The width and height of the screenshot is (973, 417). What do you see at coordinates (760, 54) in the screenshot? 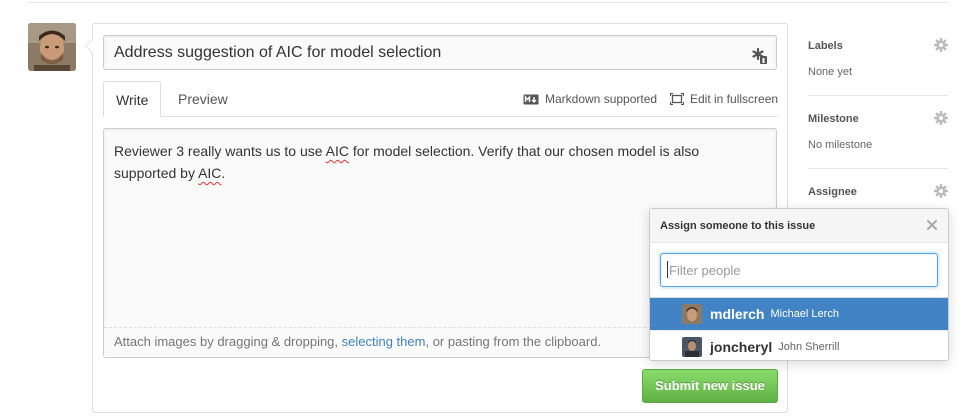
I see `asterisk-icon` at bounding box center [760, 54].